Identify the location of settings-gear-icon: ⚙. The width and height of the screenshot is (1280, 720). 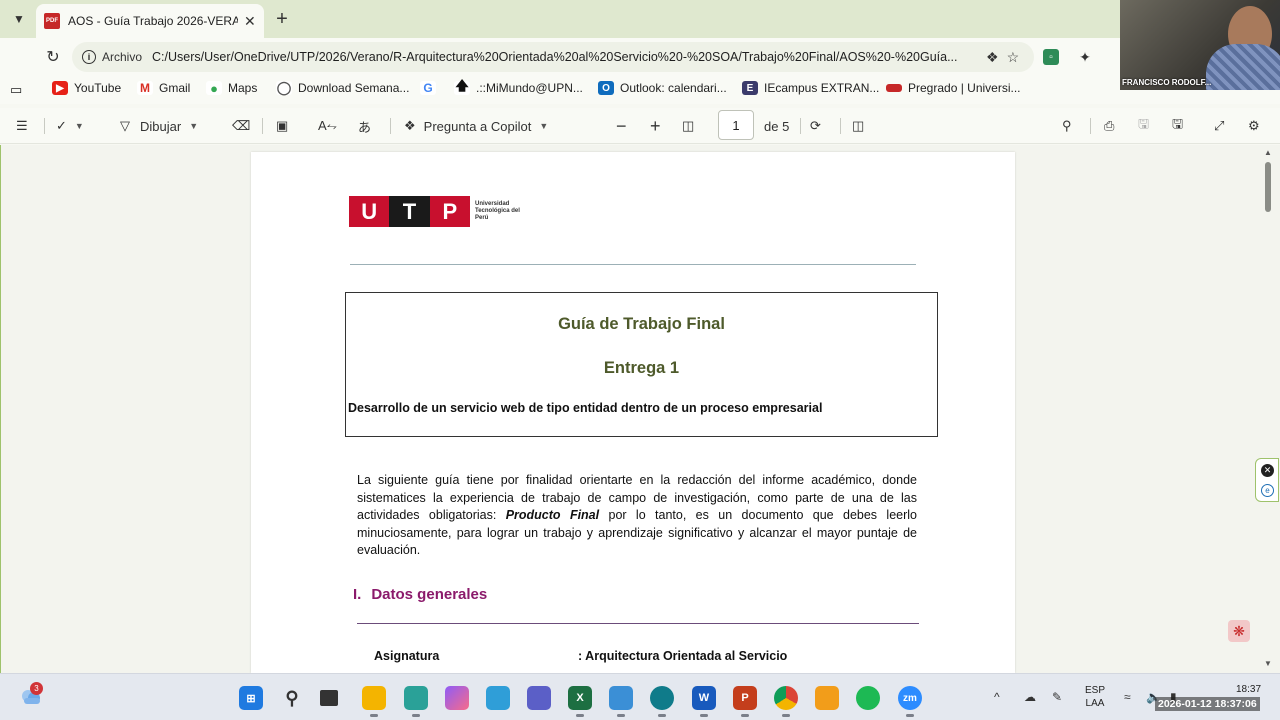
(1254, 126).